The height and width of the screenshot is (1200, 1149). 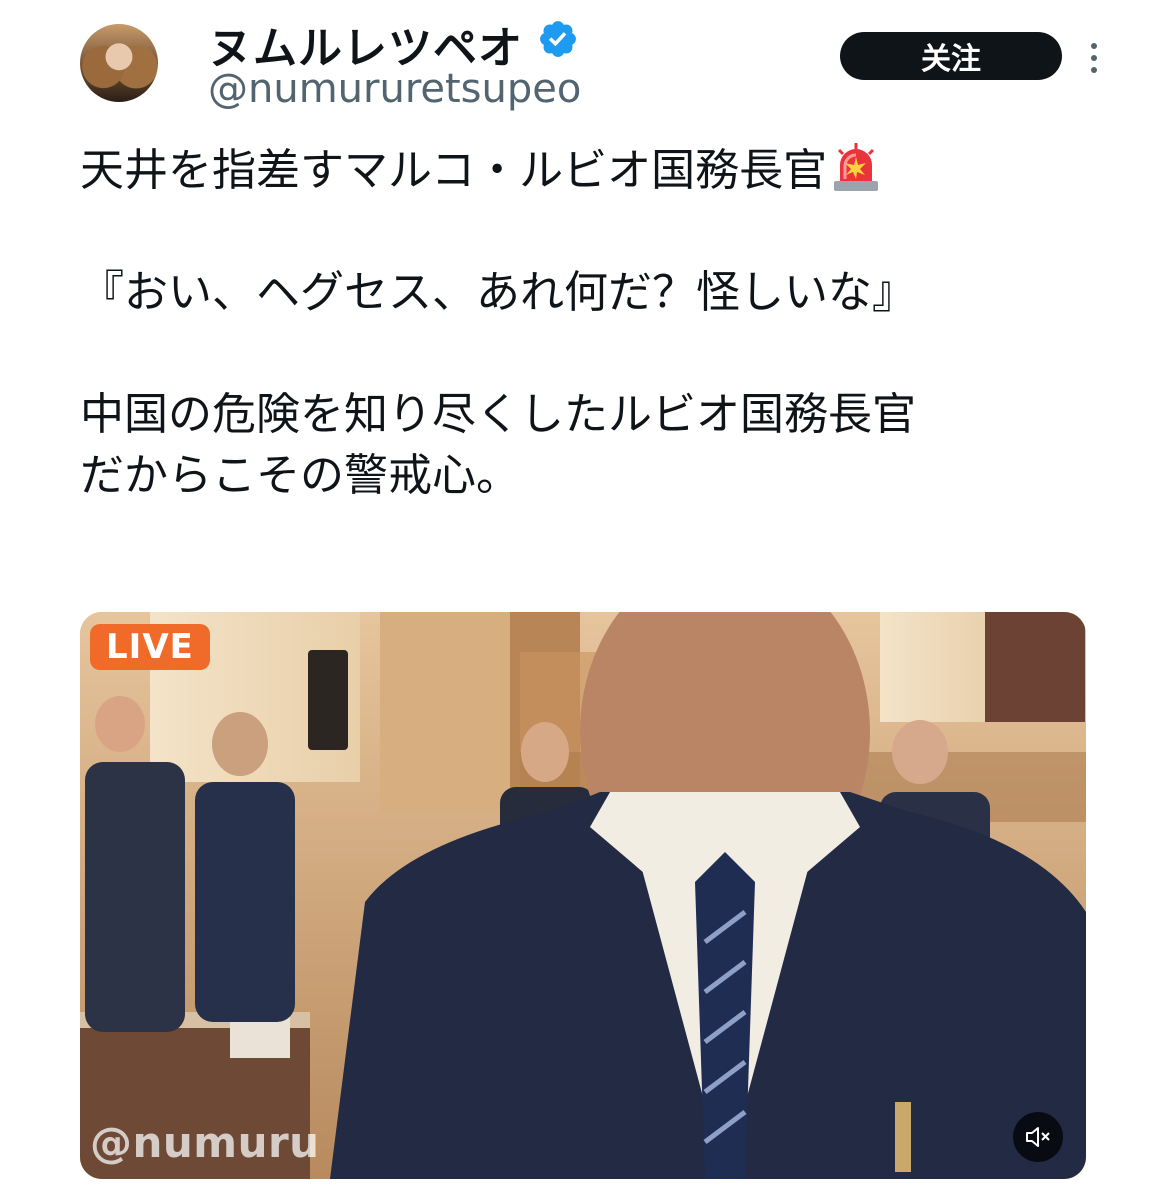 What do you see at coordinates (205, 1142) in the screenshot?
I see `video-watermark: @numuru` at bounding box center [205, 1142].